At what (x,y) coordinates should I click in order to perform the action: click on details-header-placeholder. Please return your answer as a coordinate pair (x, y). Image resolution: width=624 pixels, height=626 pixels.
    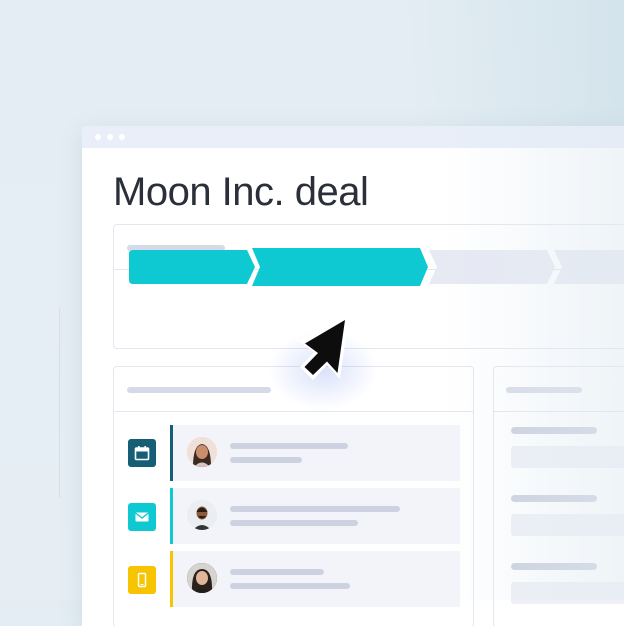
    Looking at the image, I should click on (544, 390).